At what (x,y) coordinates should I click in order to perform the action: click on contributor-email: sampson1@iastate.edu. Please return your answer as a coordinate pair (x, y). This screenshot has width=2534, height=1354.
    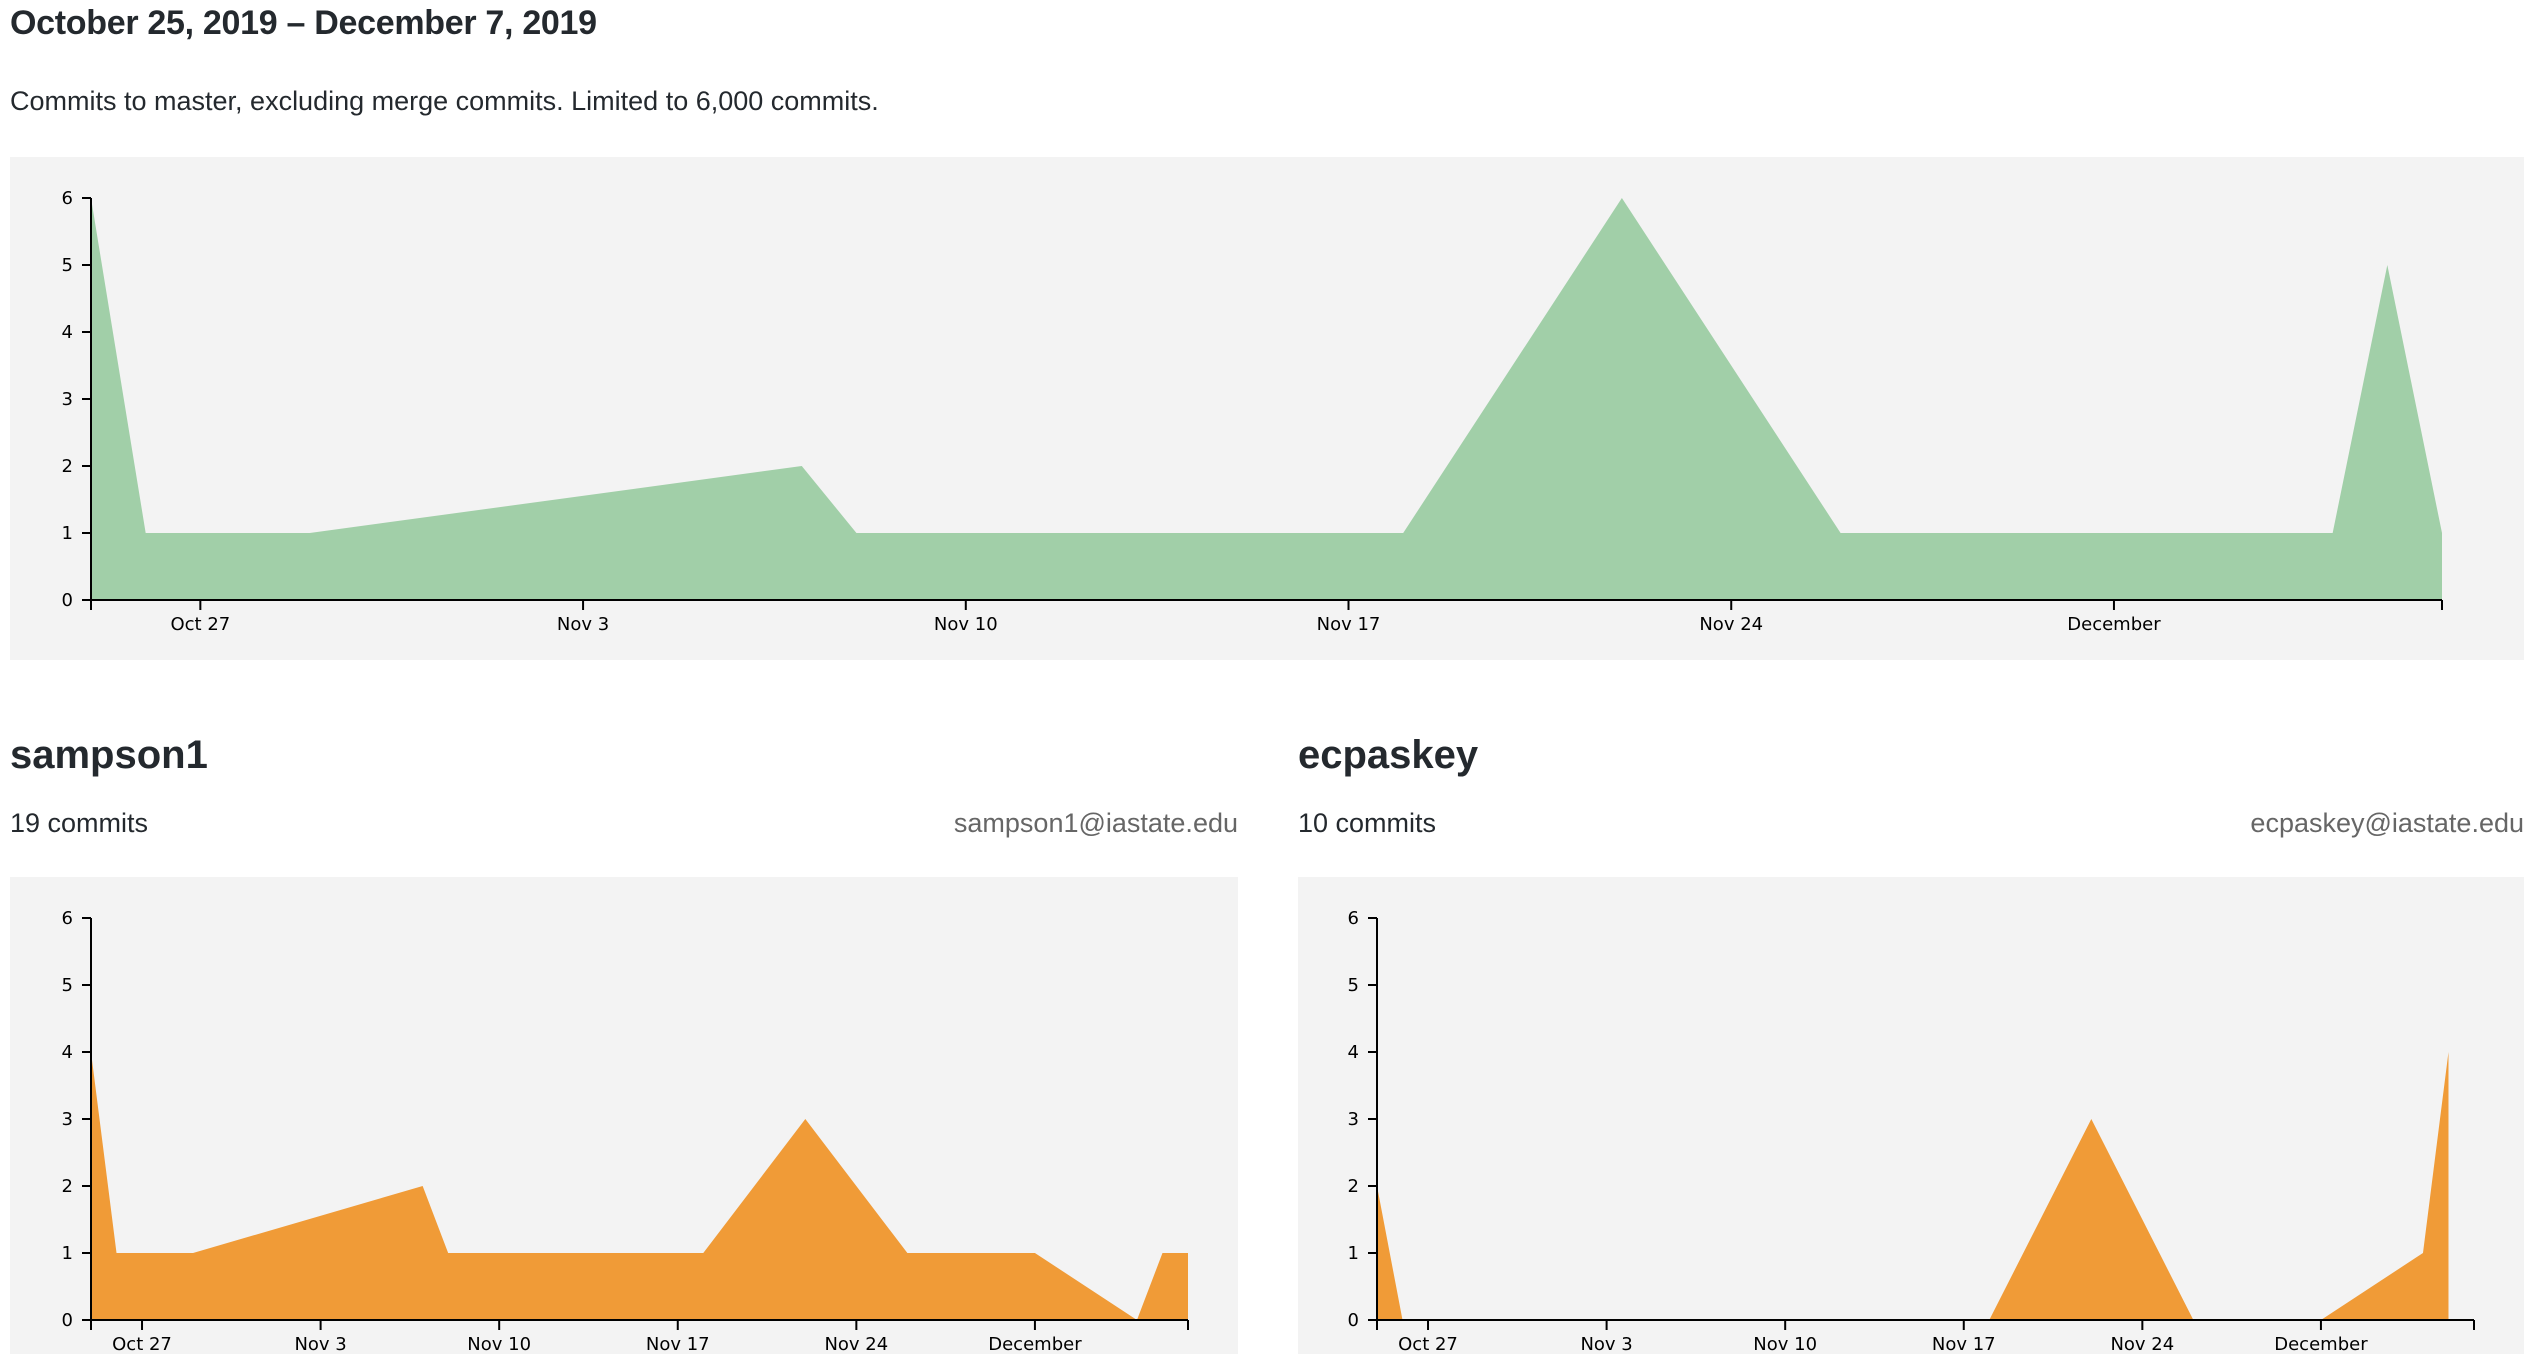
    Looking at the image, I should click on (1095, 823).